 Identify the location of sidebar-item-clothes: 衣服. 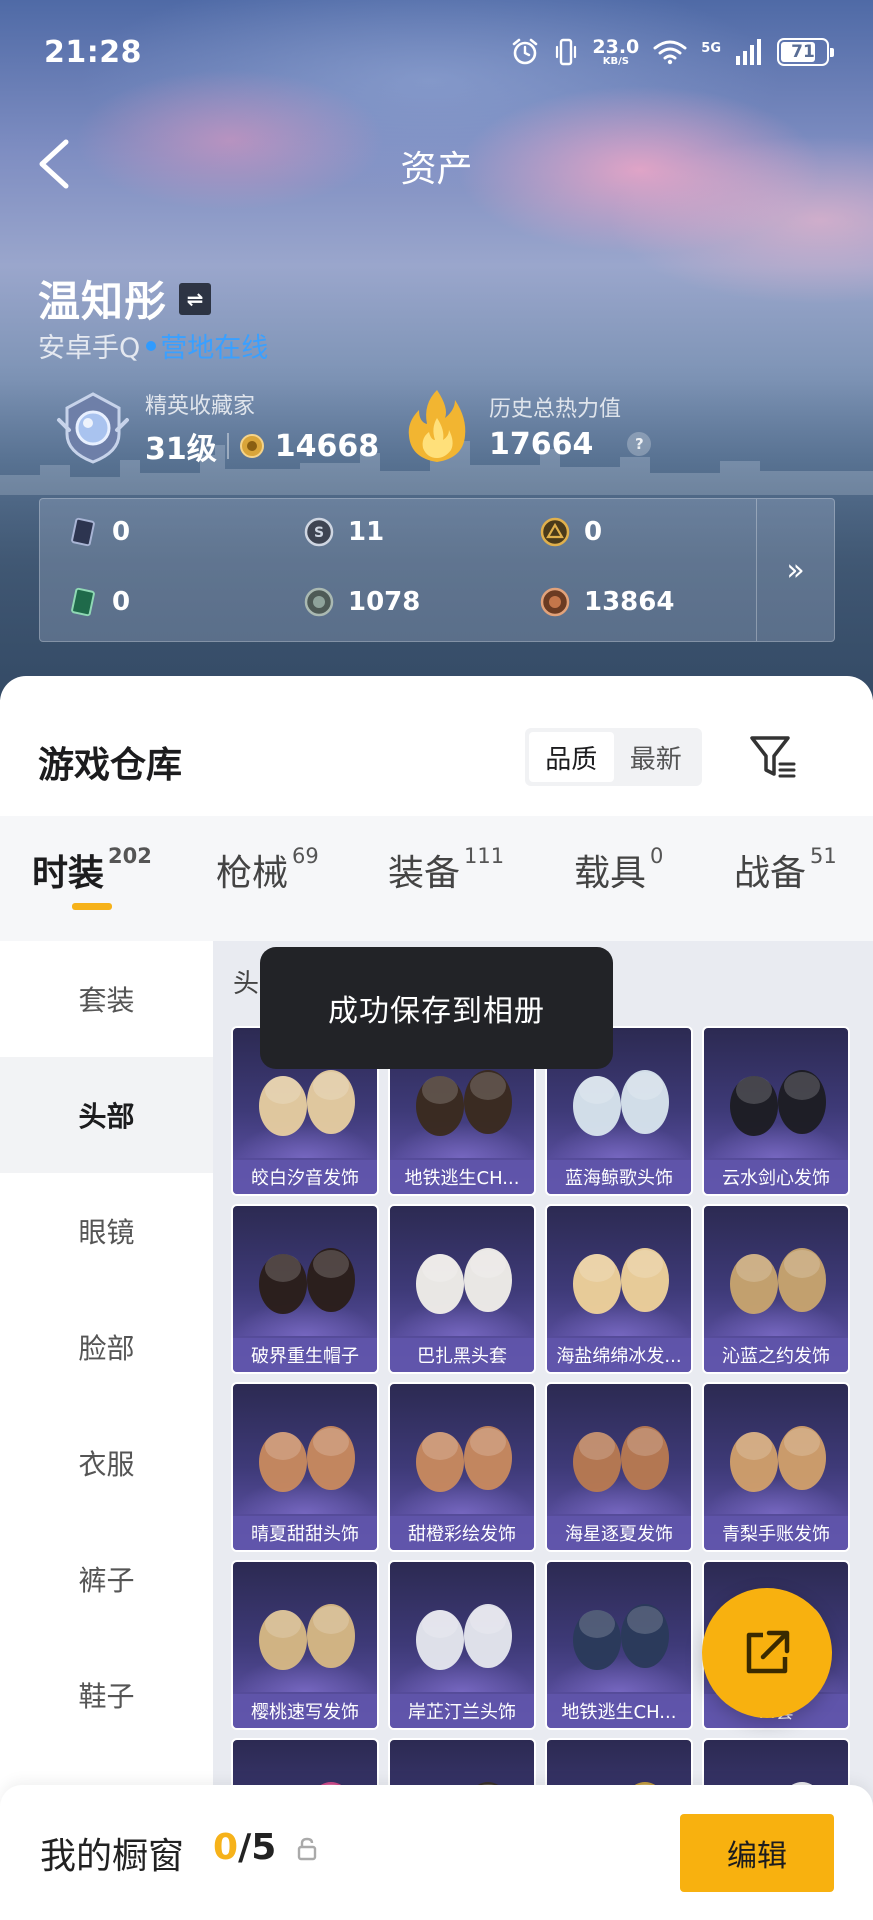
(106, 1463).